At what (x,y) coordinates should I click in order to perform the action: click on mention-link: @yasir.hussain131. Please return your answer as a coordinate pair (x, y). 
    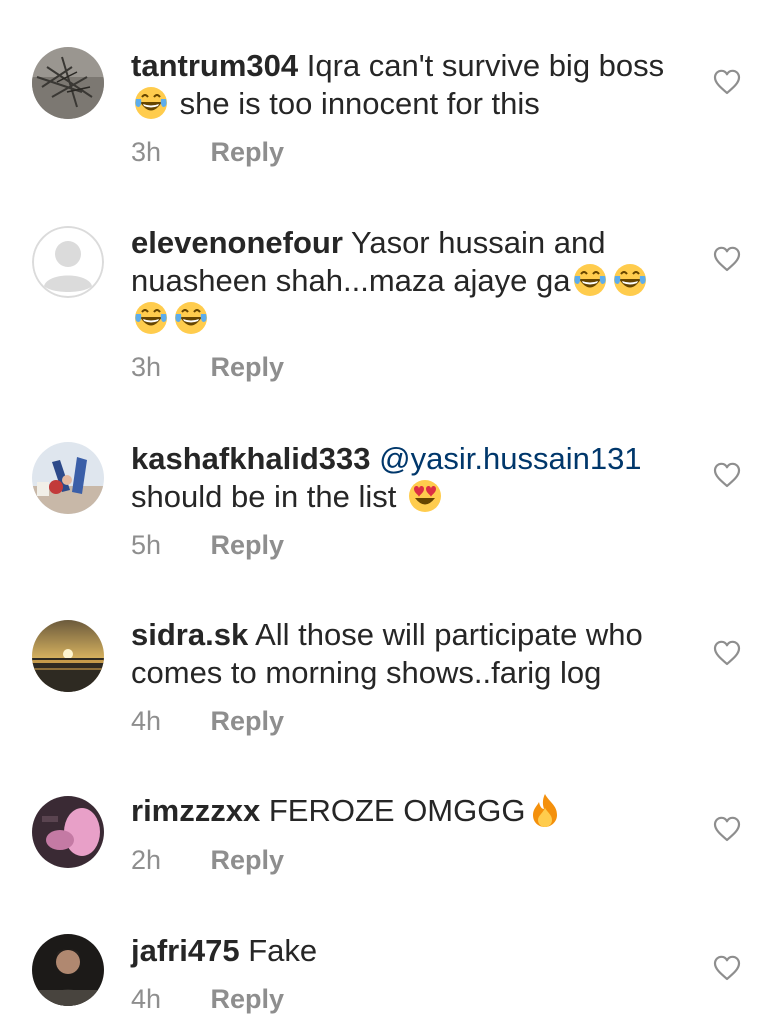
    Looking at the image, I should click on (510, 458).